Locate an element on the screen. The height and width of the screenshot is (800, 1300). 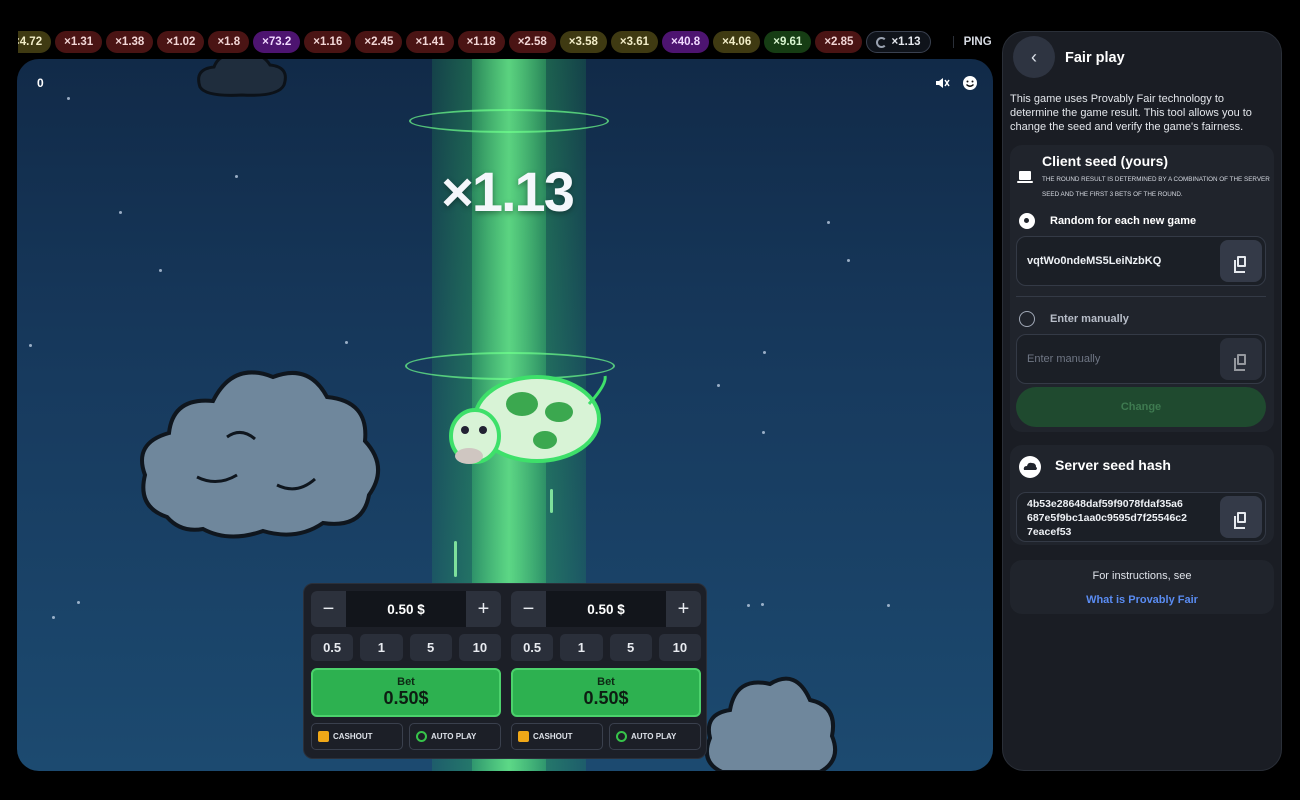
copy-client-seed-button is located at coordinates (1241, 261).